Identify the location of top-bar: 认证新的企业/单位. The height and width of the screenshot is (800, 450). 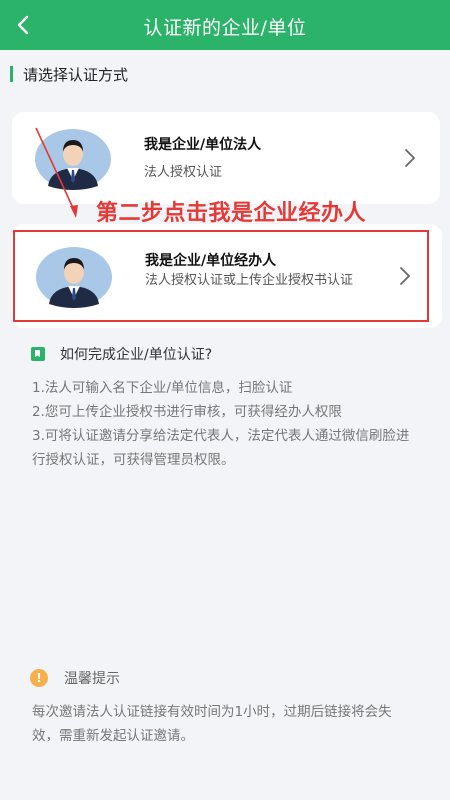
(225, 25).